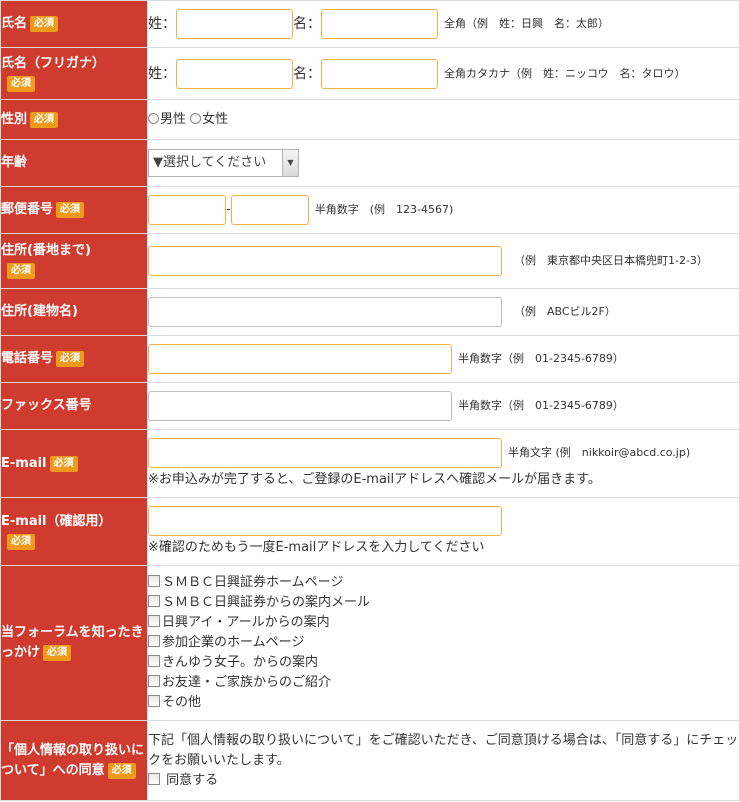 Image resolution: width=740 pixels, height=802 pixels. I want to click on privacy-agree-option: 同意する, so click(443, 781).